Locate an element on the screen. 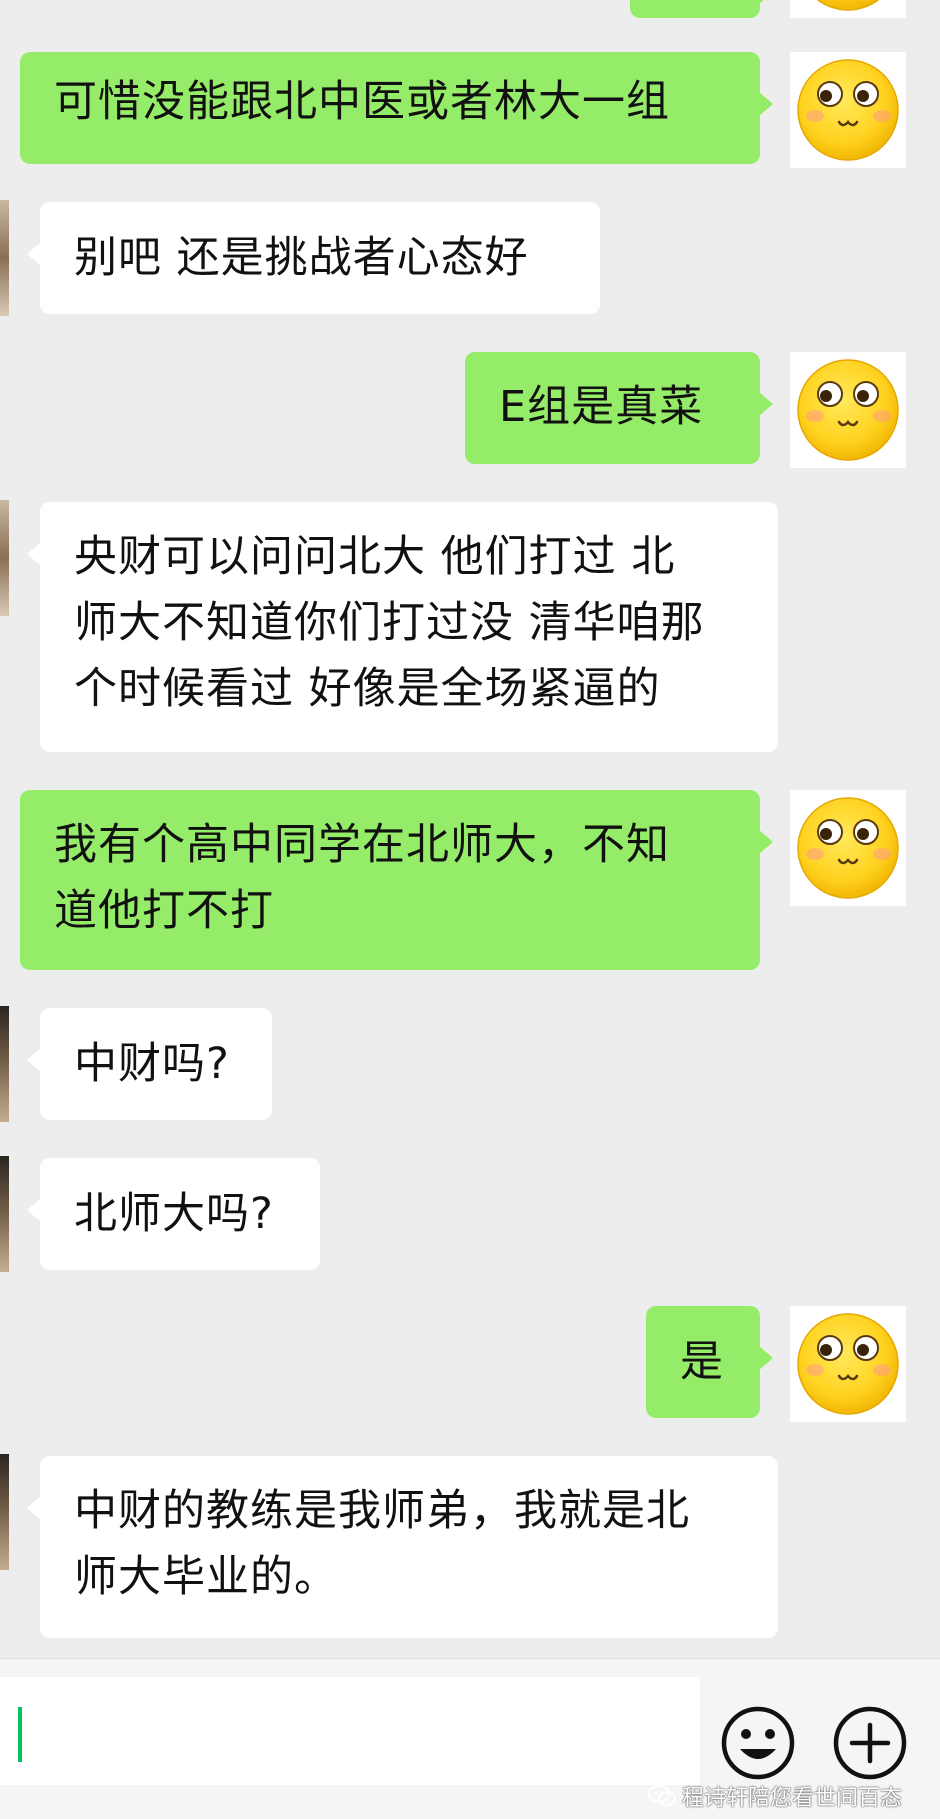  plus-circle-icon is located at coordinates (870, 1743).